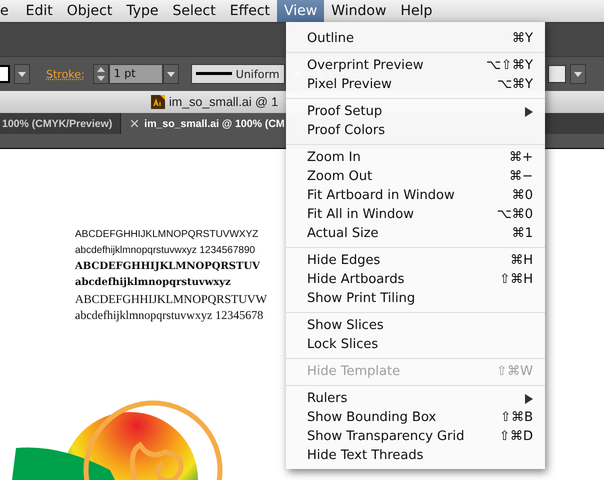 The height and width of the screenshot is (480, 604). What do you see at coordinates (415, 176) in the screenshot?
I see `menu-item: Zoom Out ⌘−` at bounding box center [415, 176].